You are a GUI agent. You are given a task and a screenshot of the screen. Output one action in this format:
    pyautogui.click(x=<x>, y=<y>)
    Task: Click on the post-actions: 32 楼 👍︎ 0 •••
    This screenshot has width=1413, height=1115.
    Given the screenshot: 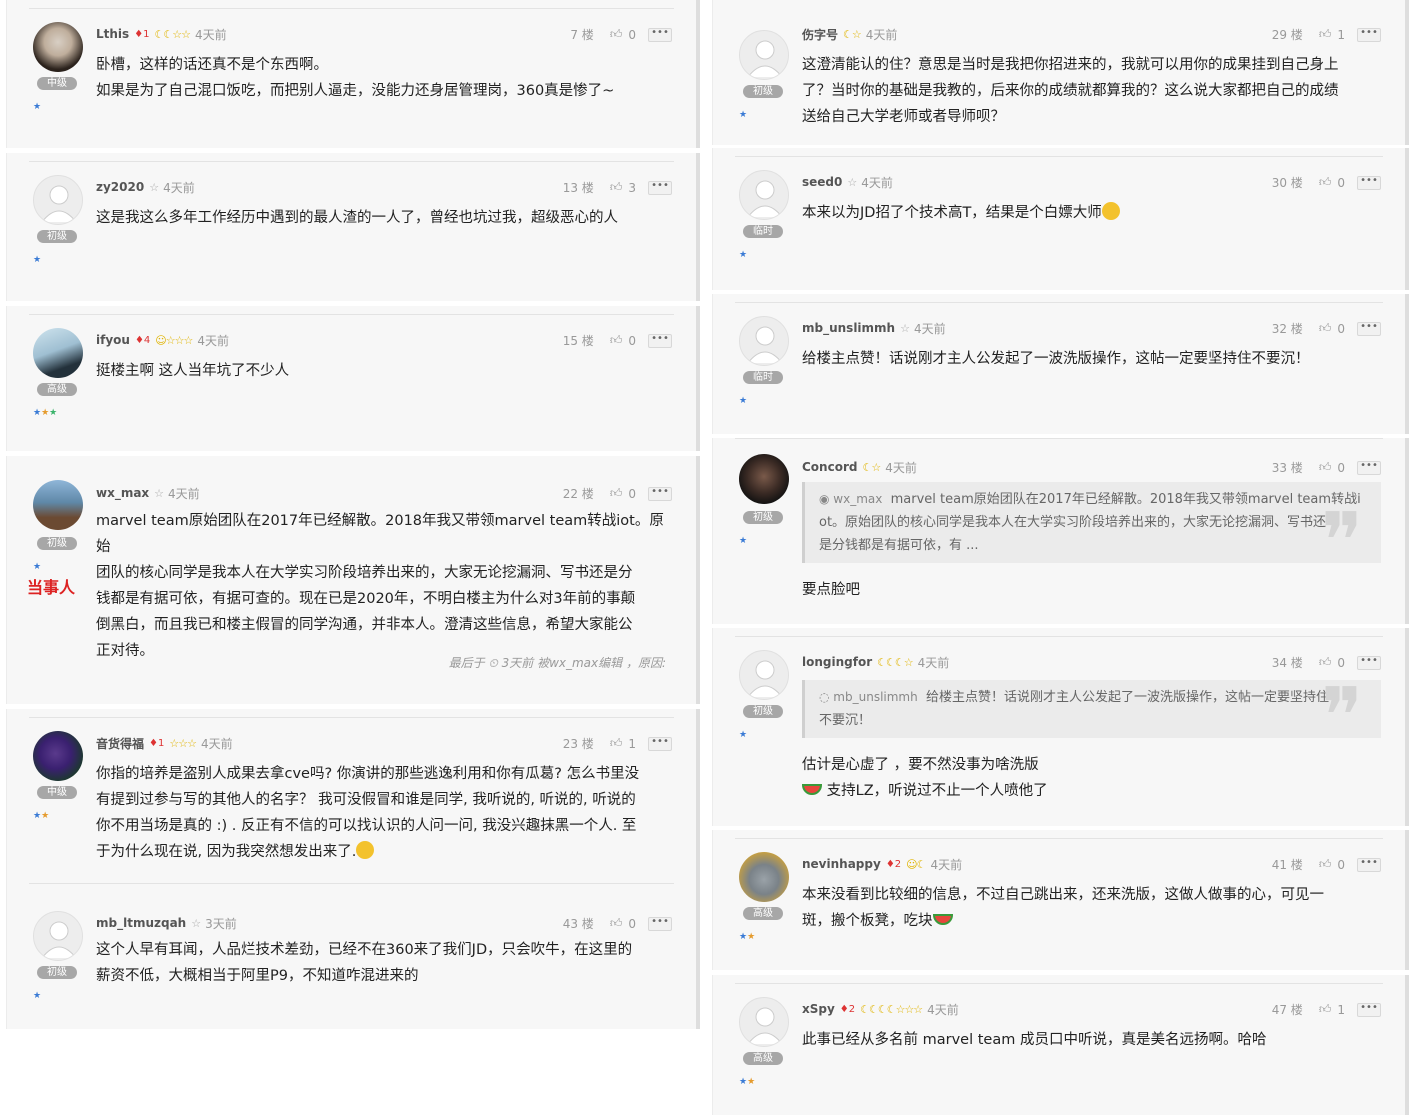 What is the action you would take?
    pyautogui.click(x=1326, y=328)
    